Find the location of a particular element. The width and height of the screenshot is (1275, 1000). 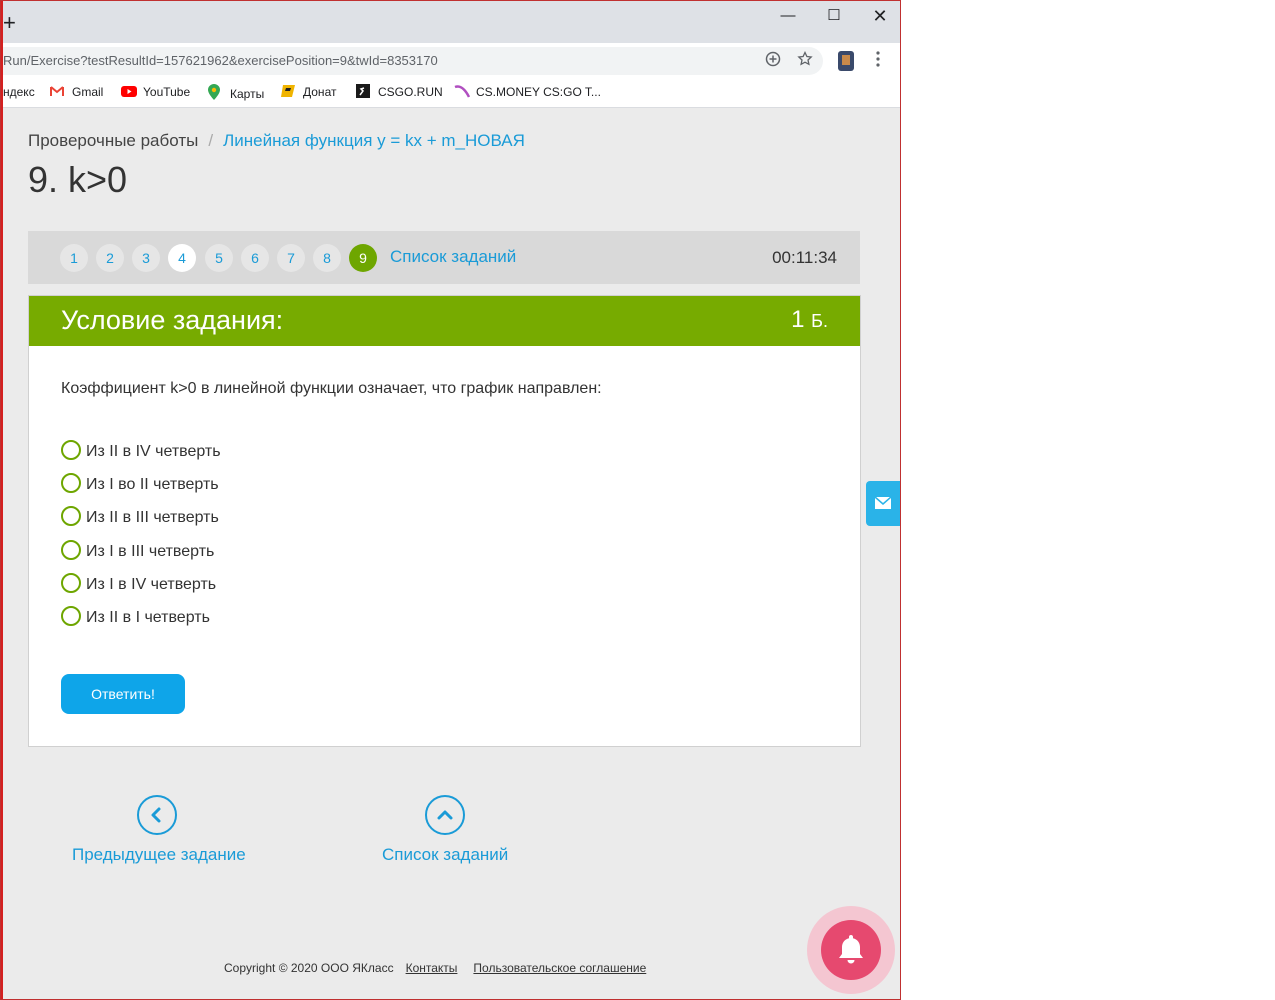

points-unit: Б. is located at coordinates (819, 321).